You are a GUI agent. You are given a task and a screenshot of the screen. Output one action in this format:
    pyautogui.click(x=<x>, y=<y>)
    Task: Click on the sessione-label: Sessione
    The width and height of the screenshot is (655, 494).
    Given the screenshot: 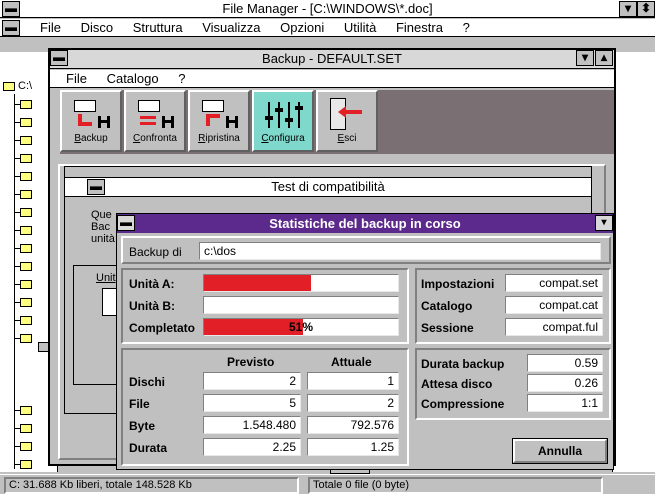 What is the action you would take?
    pyautogui.click(x=447, y=328)
    